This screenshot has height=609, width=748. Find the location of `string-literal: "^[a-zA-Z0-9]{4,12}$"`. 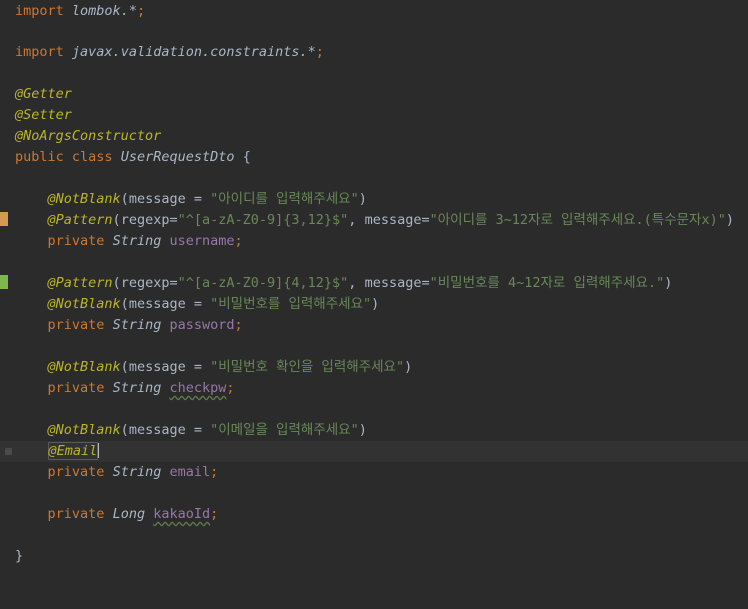

string-literal: "^[a-zA-Z0-9]{4,12}$" is located at coordinates (263, 283).